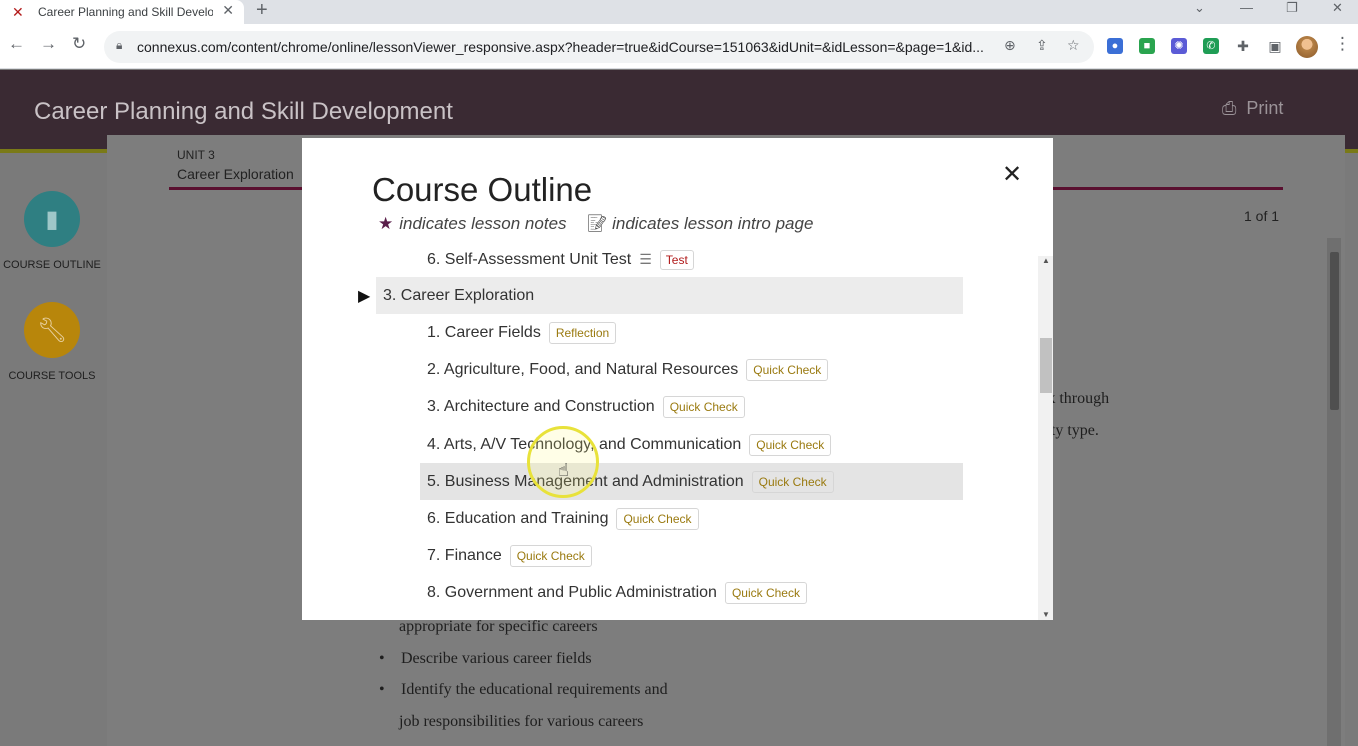 Image resolution: width=1358 pixels, height=746 pixels. What do you see at coordinates (1262, 216) in the screenshot?
I see `page-counter: 1 of 1` at bounding box center [1262, 216].